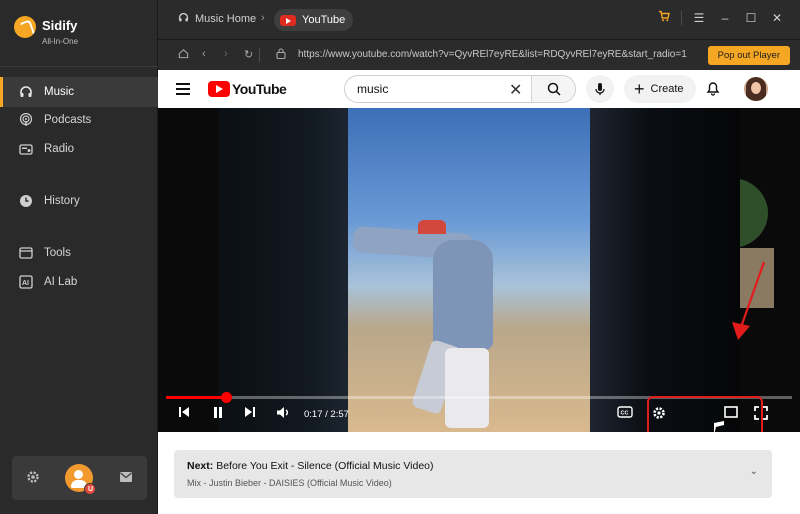  What do you see at coordinates (60, 25) in the screenshot?
I see `app-name: Sidify` at bounding box center [60, 25].